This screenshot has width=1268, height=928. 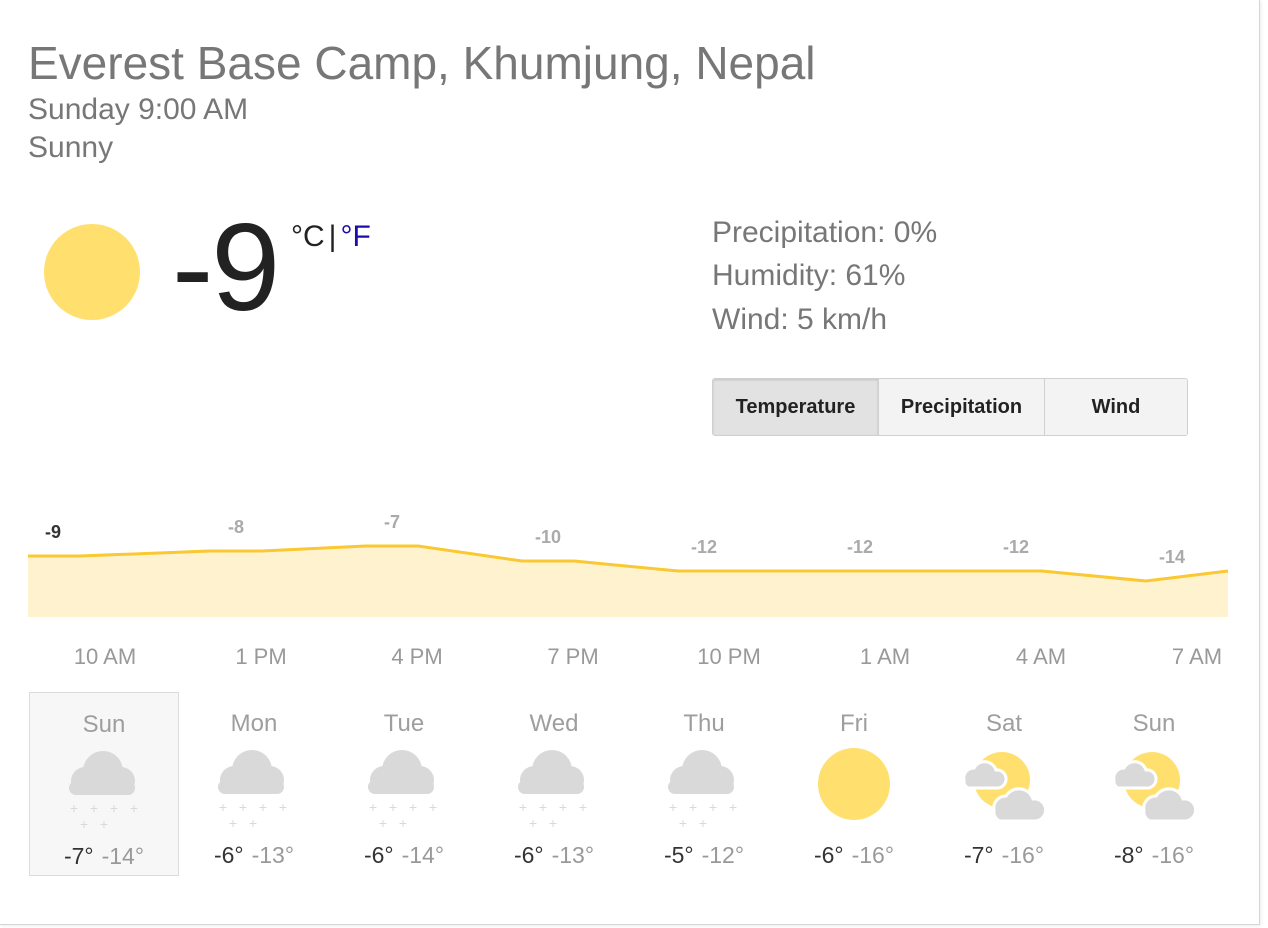 I want to click on day-temps: -8° -16°, so click(x=1154, y=855).